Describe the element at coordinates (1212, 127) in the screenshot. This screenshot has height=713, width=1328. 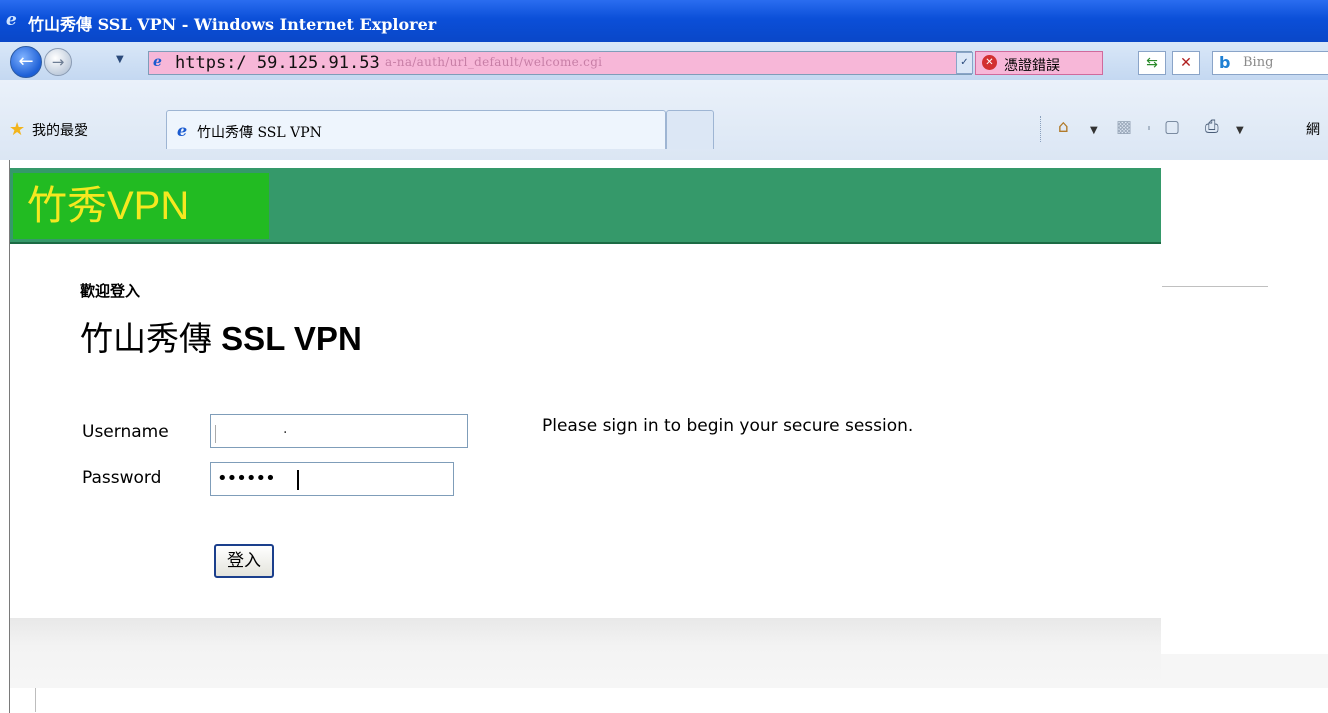
I see `printer-icon: ⎙` at that location.